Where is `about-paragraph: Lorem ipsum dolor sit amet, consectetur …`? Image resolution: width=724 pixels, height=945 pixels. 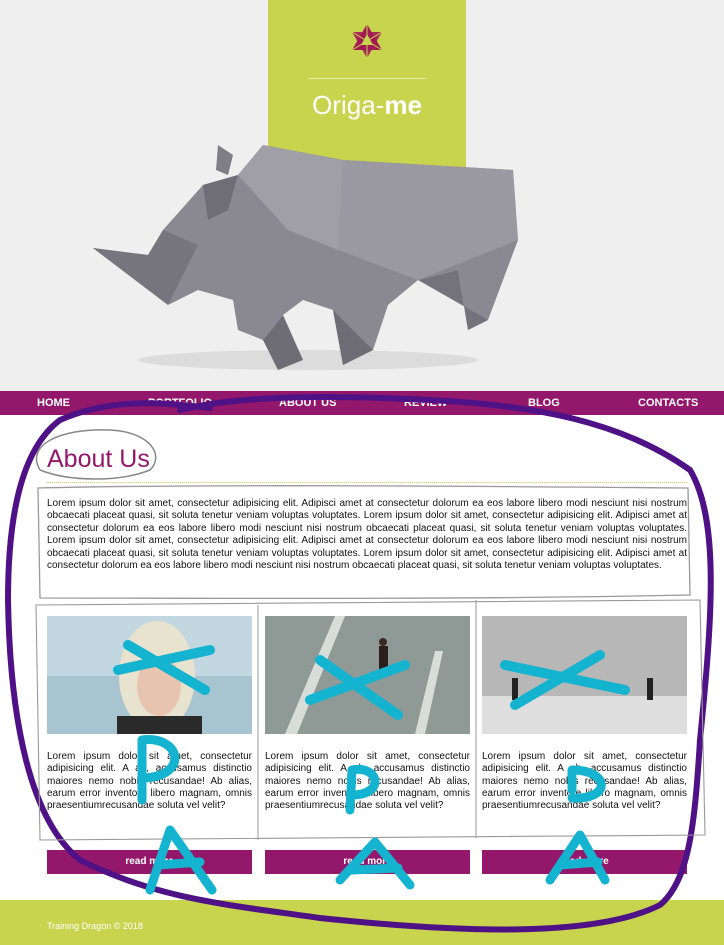 about-paragraph: Lorem ipsum dolor sit amet, consectetur … is located at coordinates (367, 535).